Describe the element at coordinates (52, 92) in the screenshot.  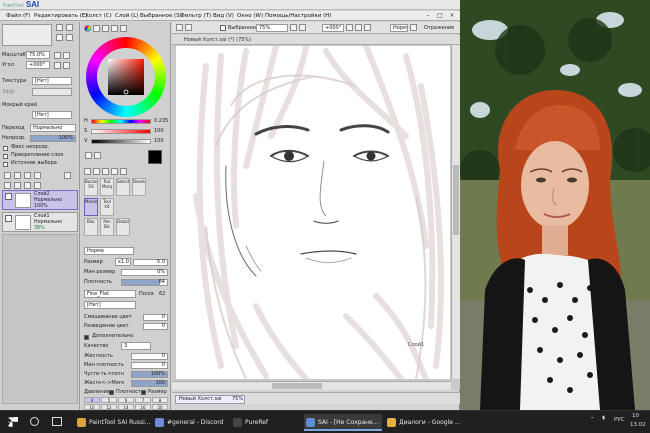
I see `effect-field` at that location.